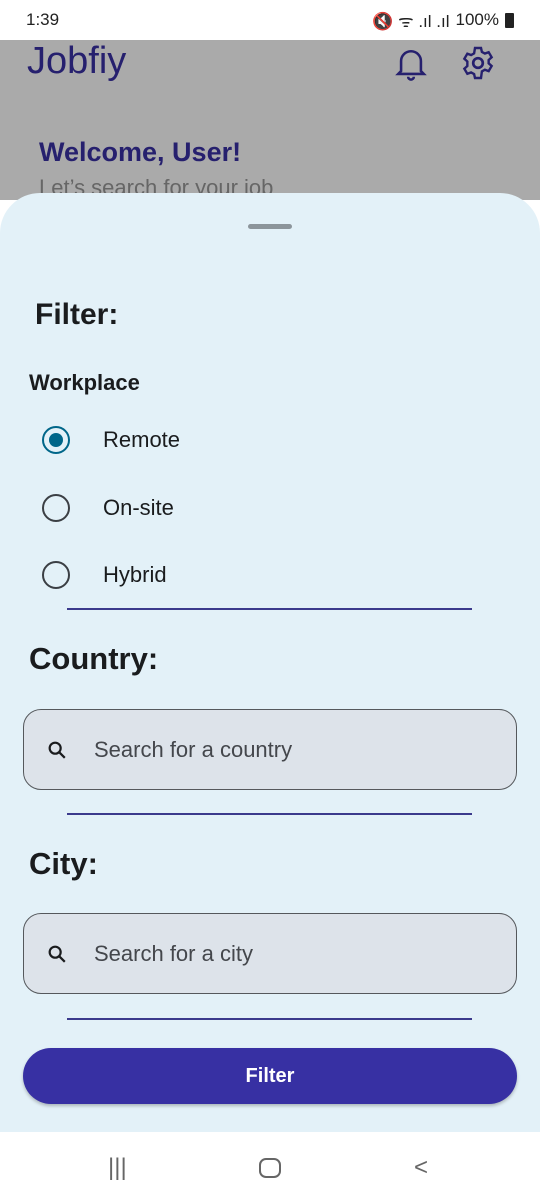 The height and width of the screenshot is (1200, 540). I want to click on radio-label: Hybrid, so click(135, 574).